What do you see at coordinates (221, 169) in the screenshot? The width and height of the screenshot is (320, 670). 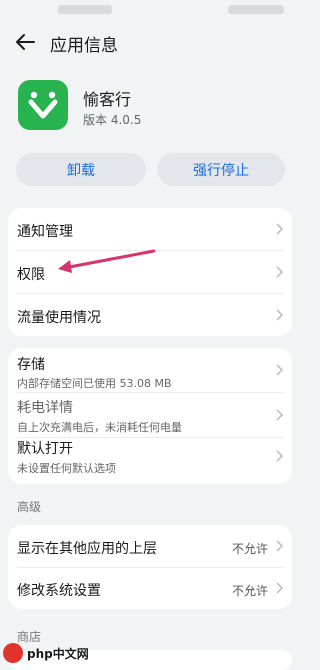 I see `force-stop-button: 强行停止` at bounding box center [221, 169].